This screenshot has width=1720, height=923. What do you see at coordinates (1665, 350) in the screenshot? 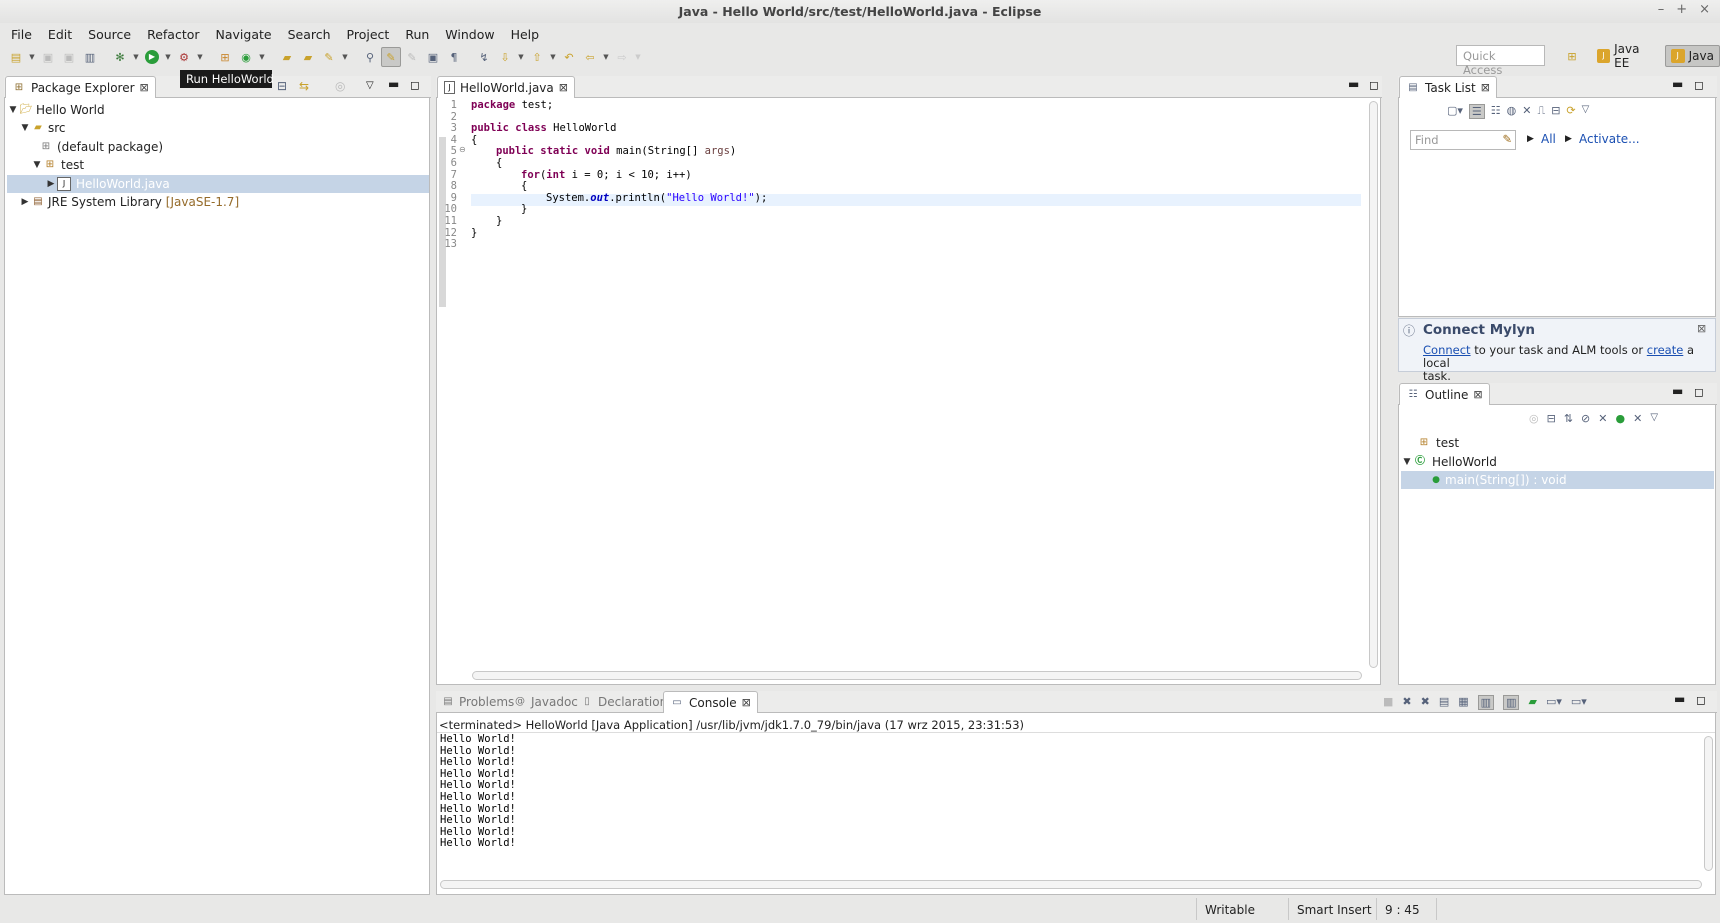
I see `create-link: create` at bounding box center [1665, 350].